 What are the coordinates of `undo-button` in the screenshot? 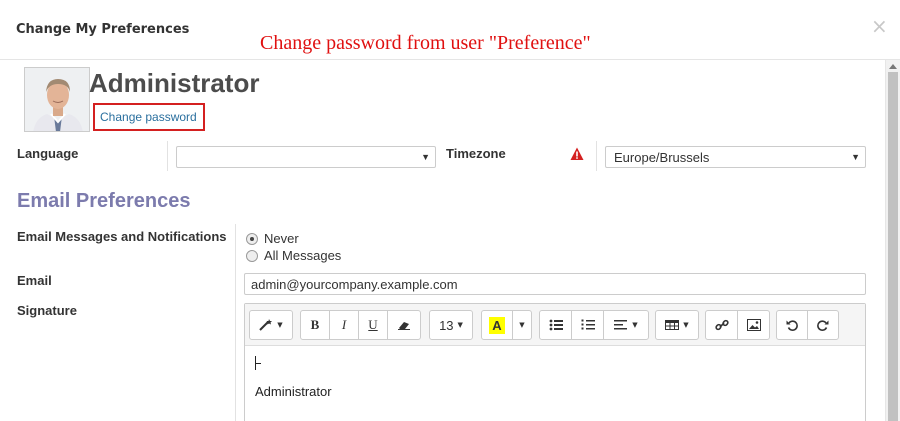 It's located at (792, 325).